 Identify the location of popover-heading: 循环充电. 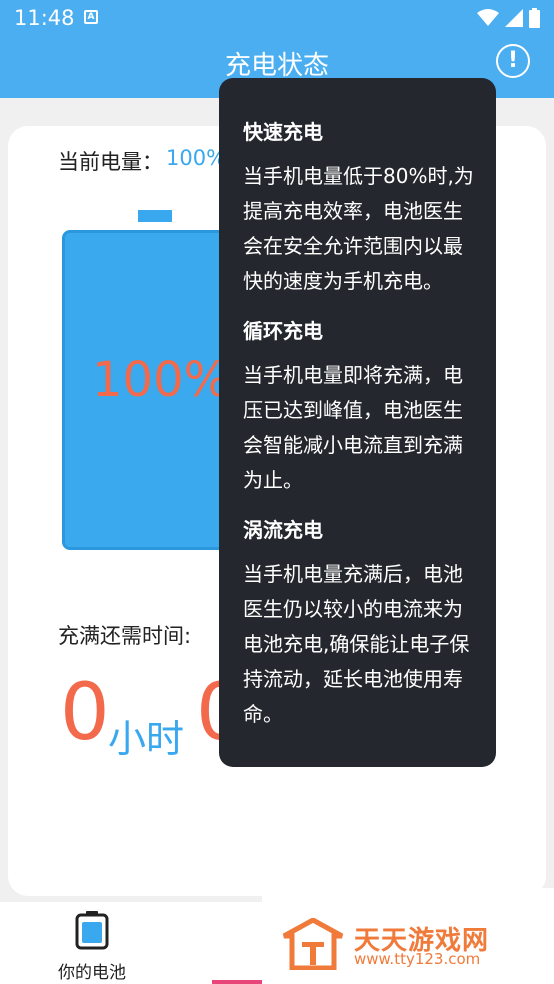
(283, 331).